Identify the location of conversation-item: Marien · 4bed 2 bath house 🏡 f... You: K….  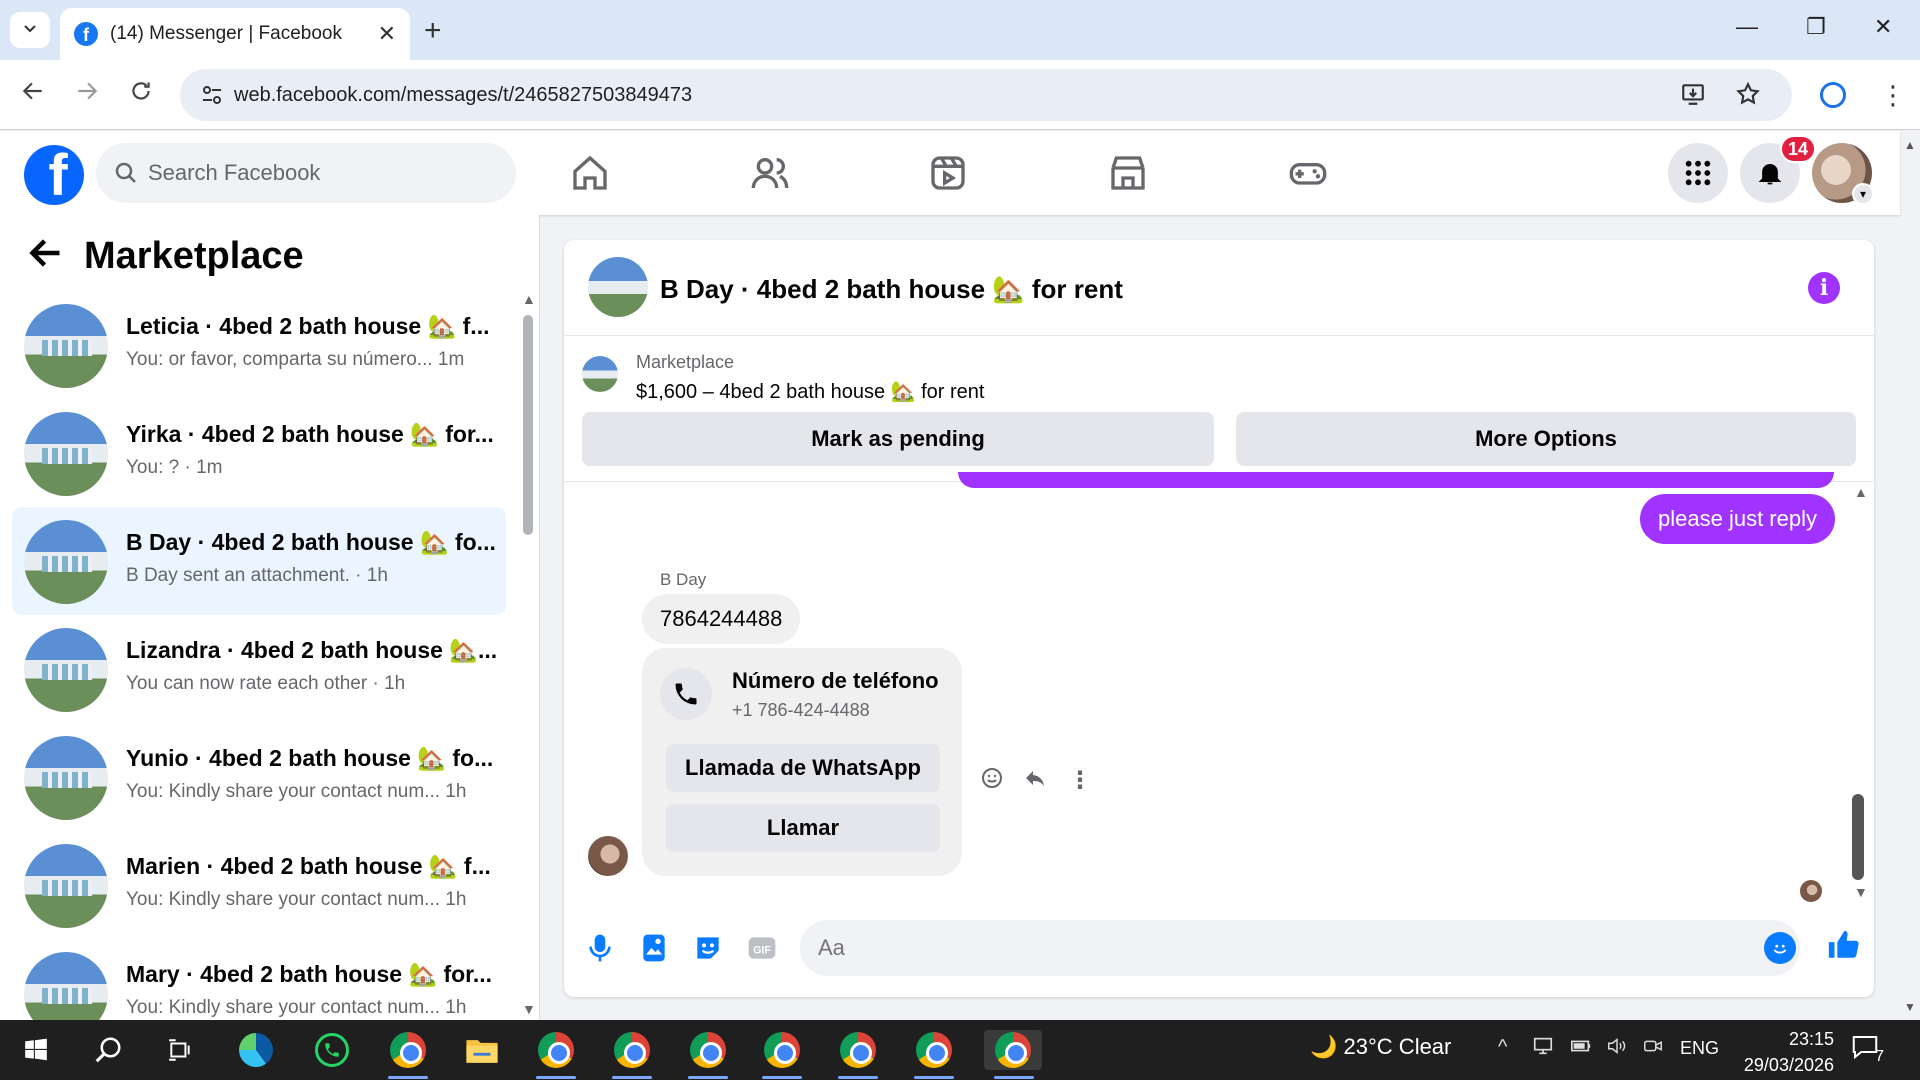
(259, 885).